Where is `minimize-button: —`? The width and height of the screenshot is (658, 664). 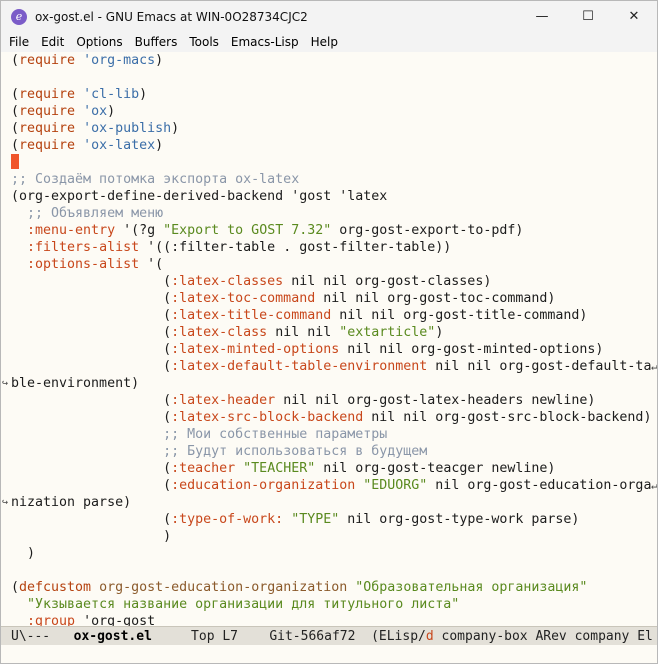
minimize-button: — is located at coordinates (542, 16).